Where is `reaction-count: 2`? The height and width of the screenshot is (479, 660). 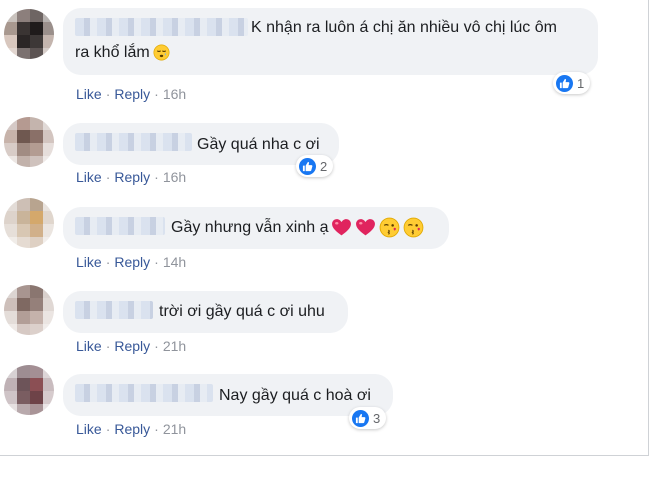
reaction-count: 2 is located at coordinates (315, 166).